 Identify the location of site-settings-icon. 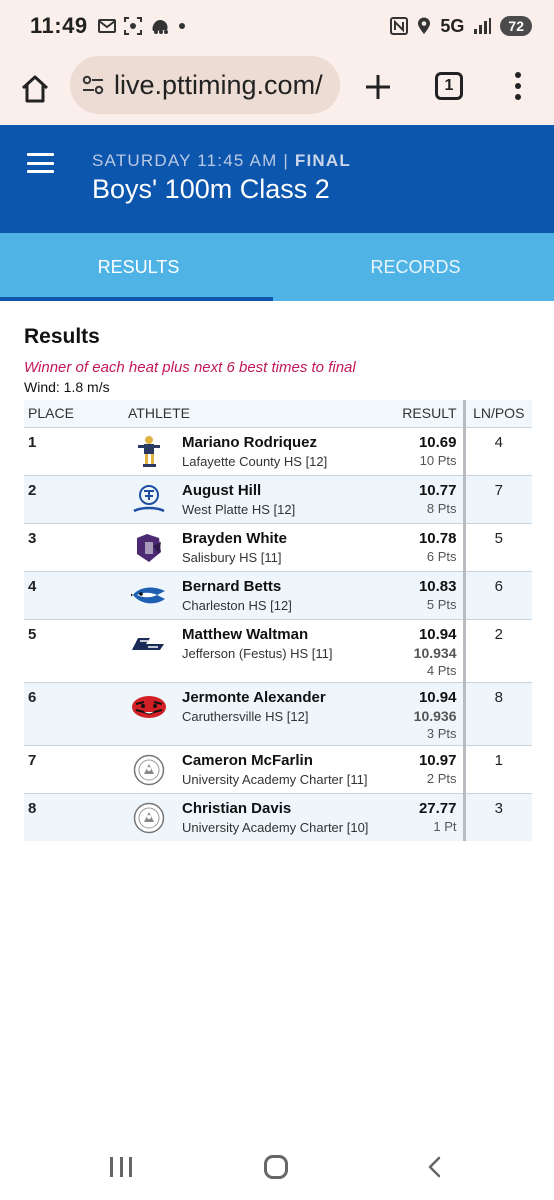
(93, 85).